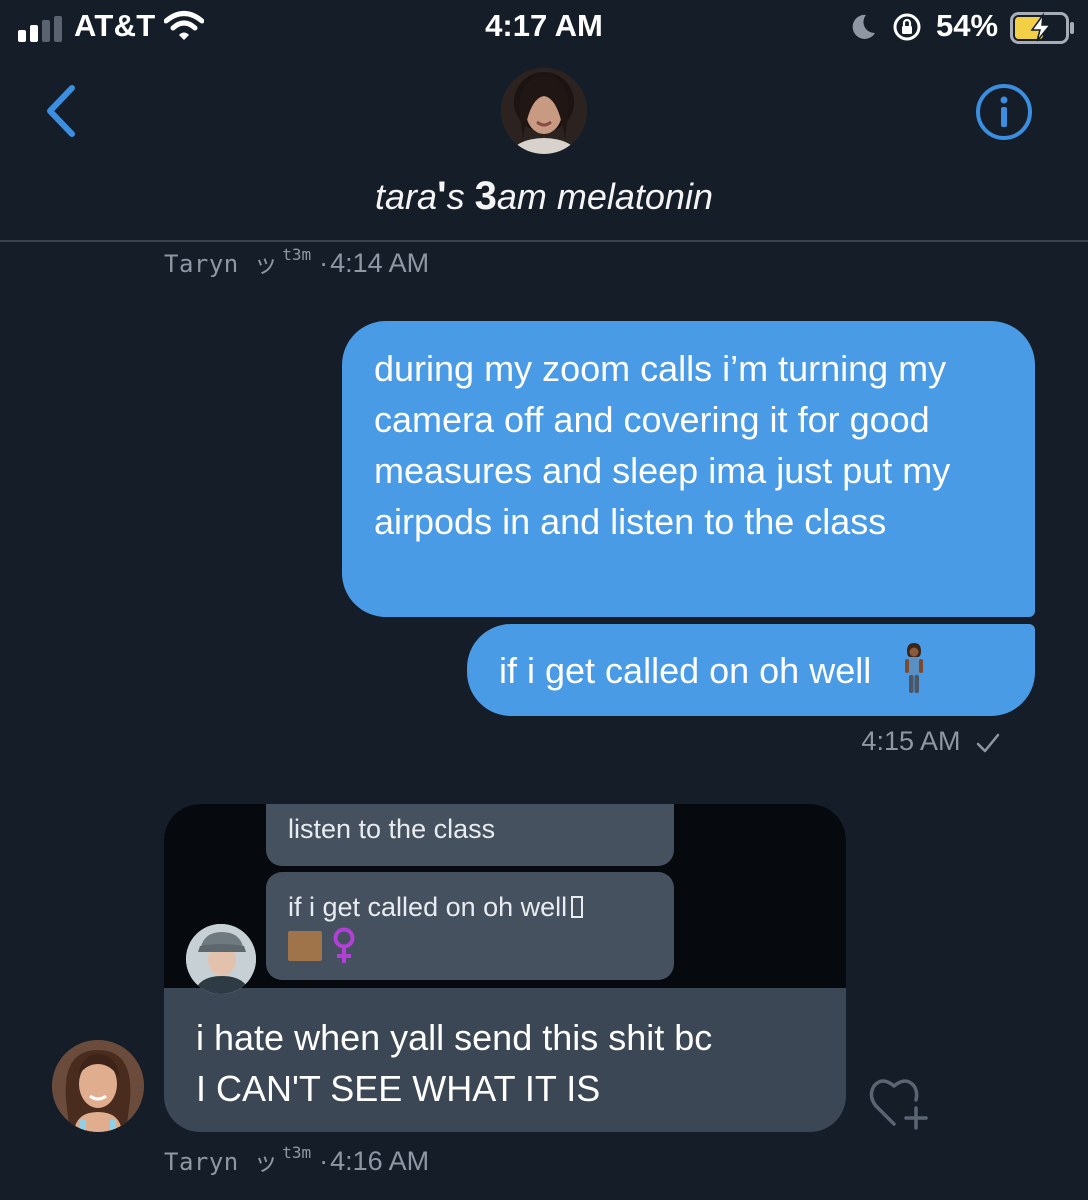 The width and height of the screenshot is (1088, 1200). What do you see at coordinates (380, 1161) in the screenshot?
I see `message-time: 4:16 AM` at bounding box center [380, 1161].